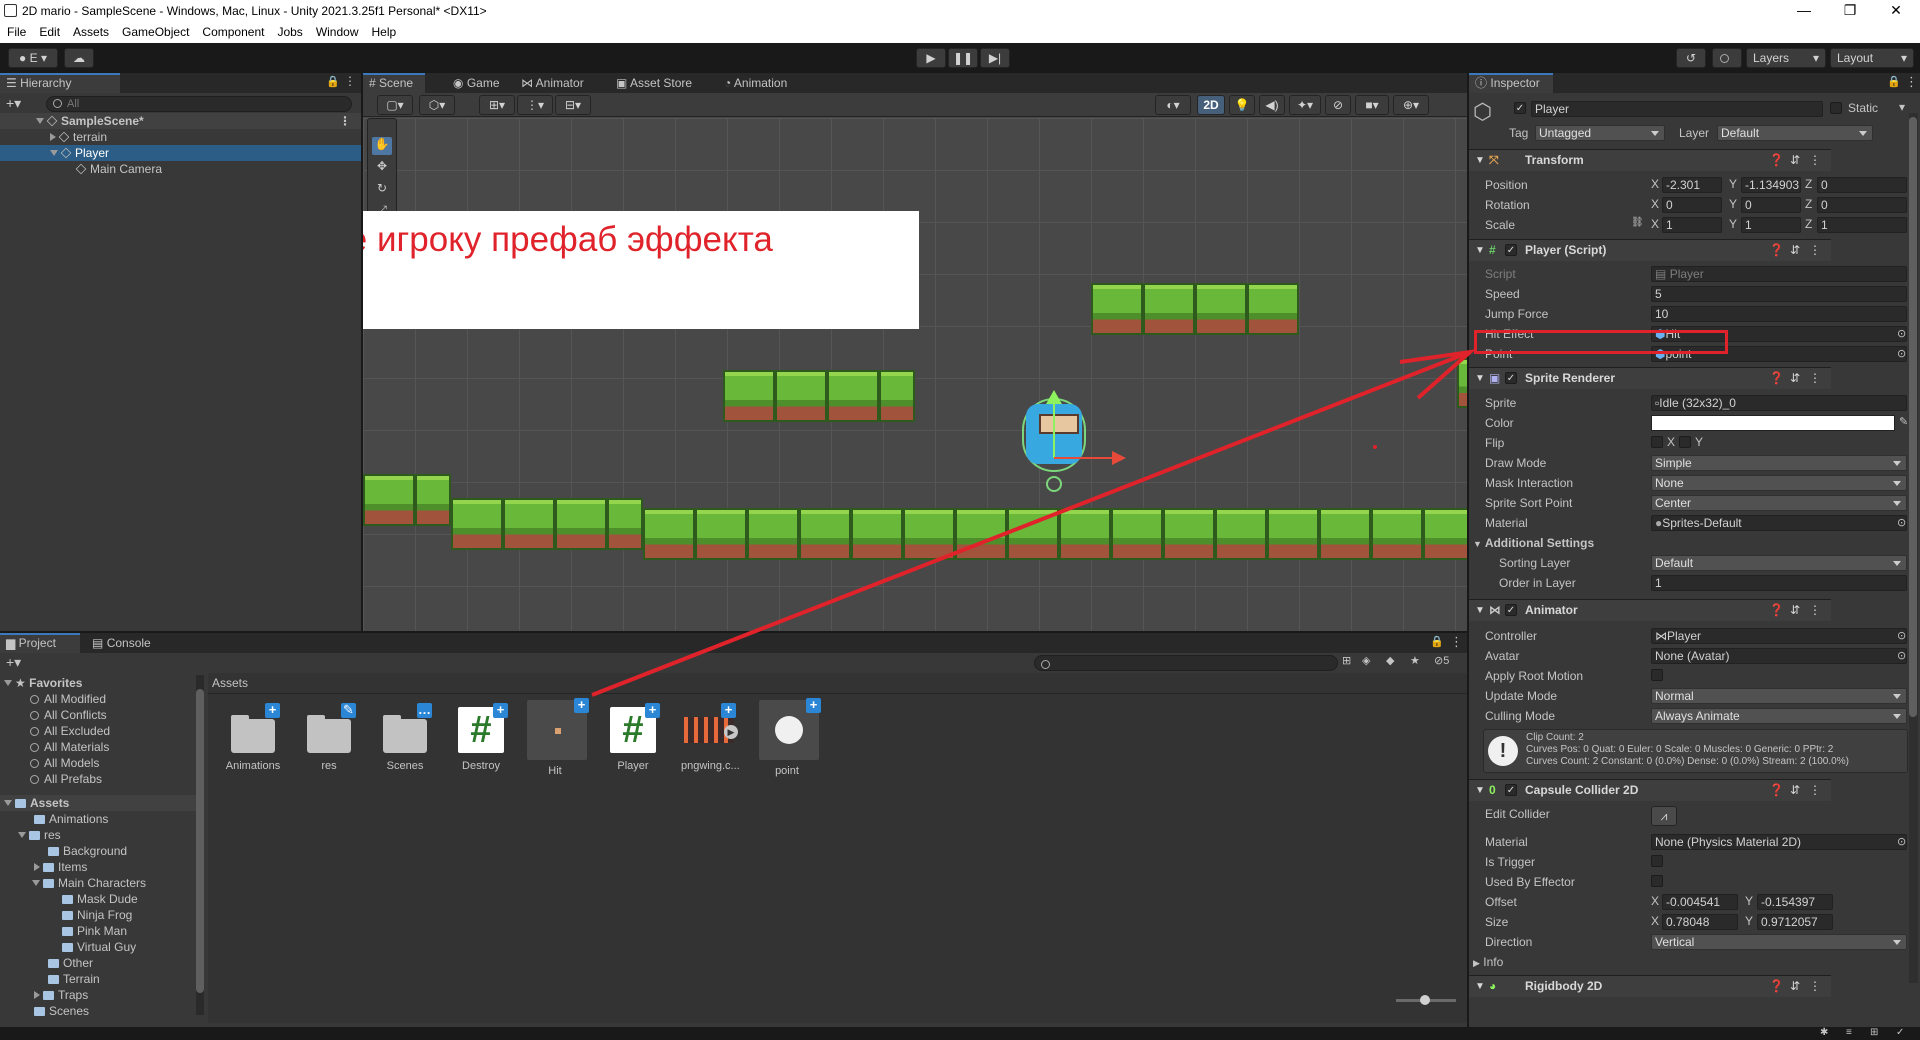 This screenshot has width=1920, height=1040. Describe the element at coordinates (1874, 1032) in the screenshot. I see `cache-icon: ⊞` at that location.